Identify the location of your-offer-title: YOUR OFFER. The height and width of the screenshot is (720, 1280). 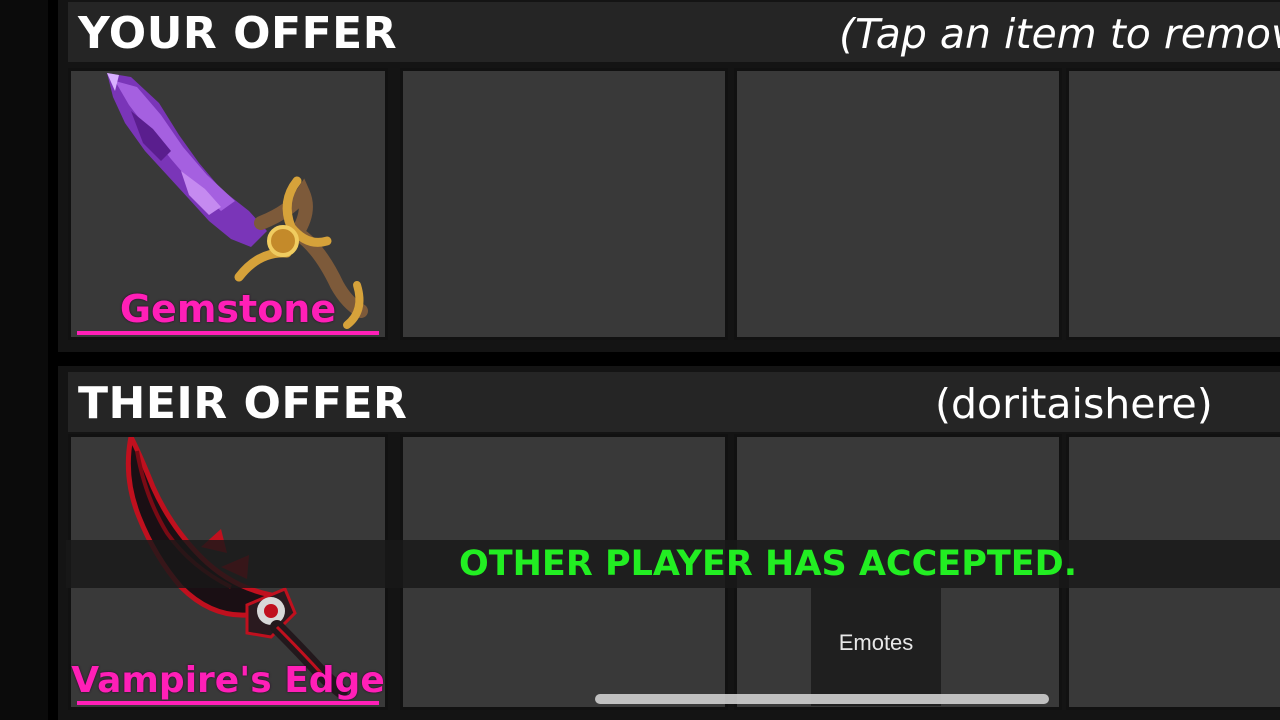
(238, 33).